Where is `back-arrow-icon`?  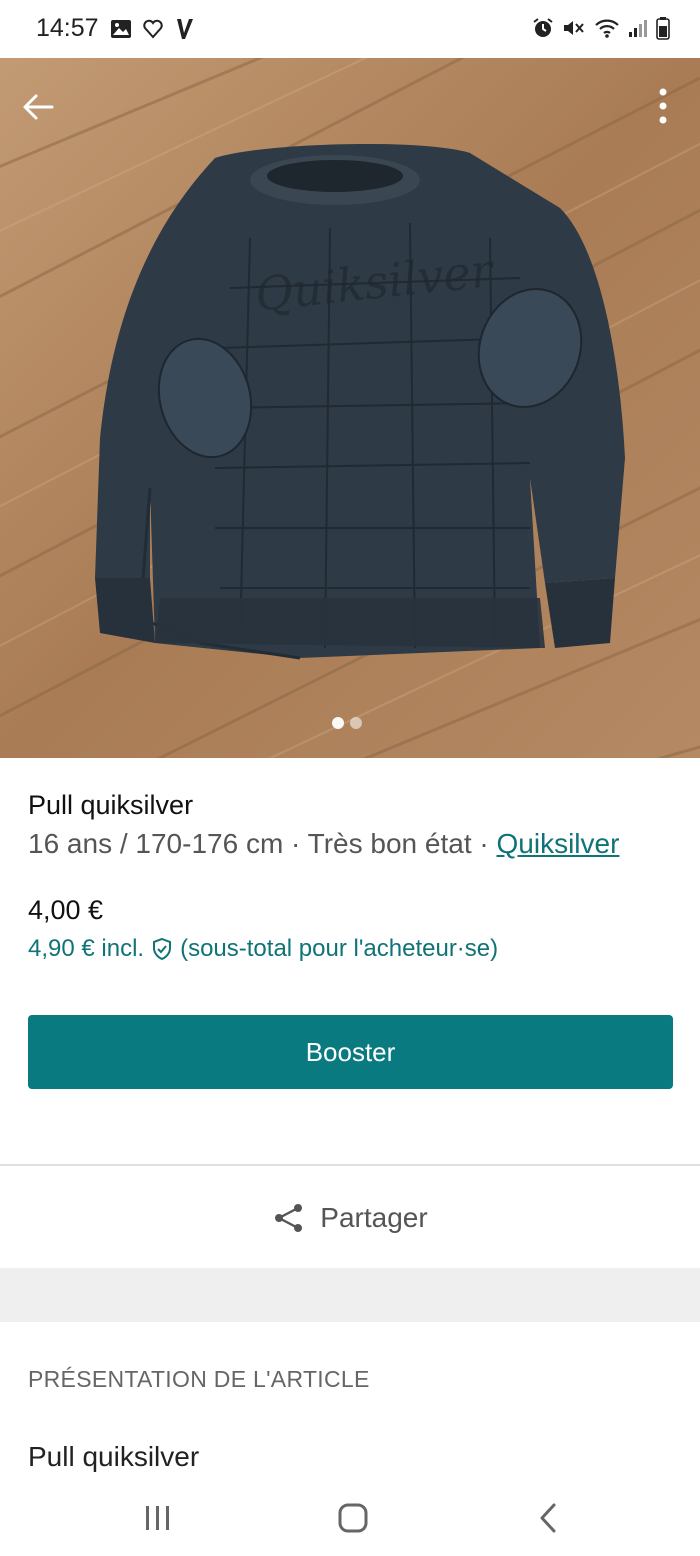 back-arrow-icon is located at coordinates (39, 107).